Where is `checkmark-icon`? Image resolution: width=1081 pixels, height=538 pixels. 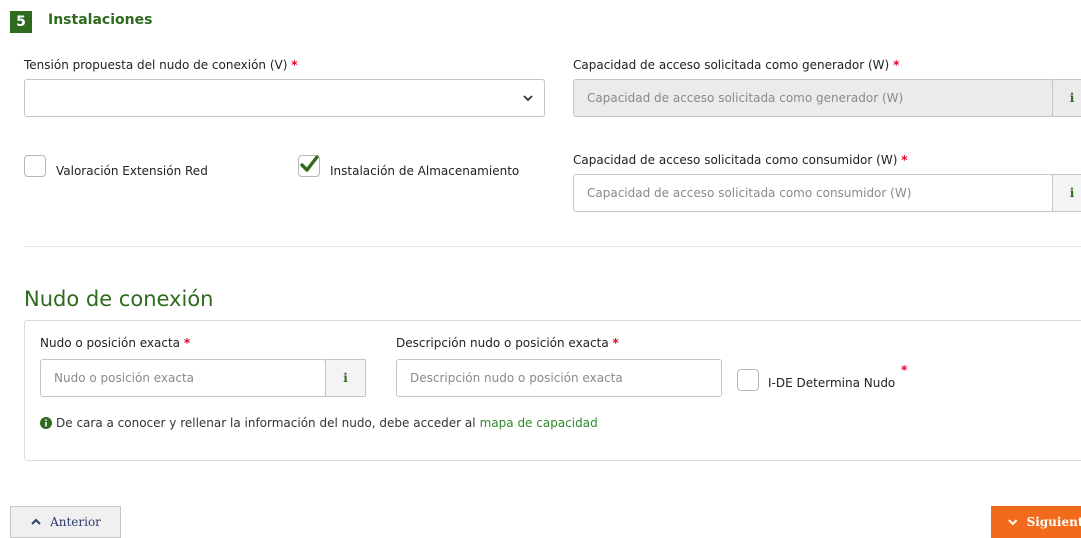
checkmark-icon is located at coordinates (309, 163).